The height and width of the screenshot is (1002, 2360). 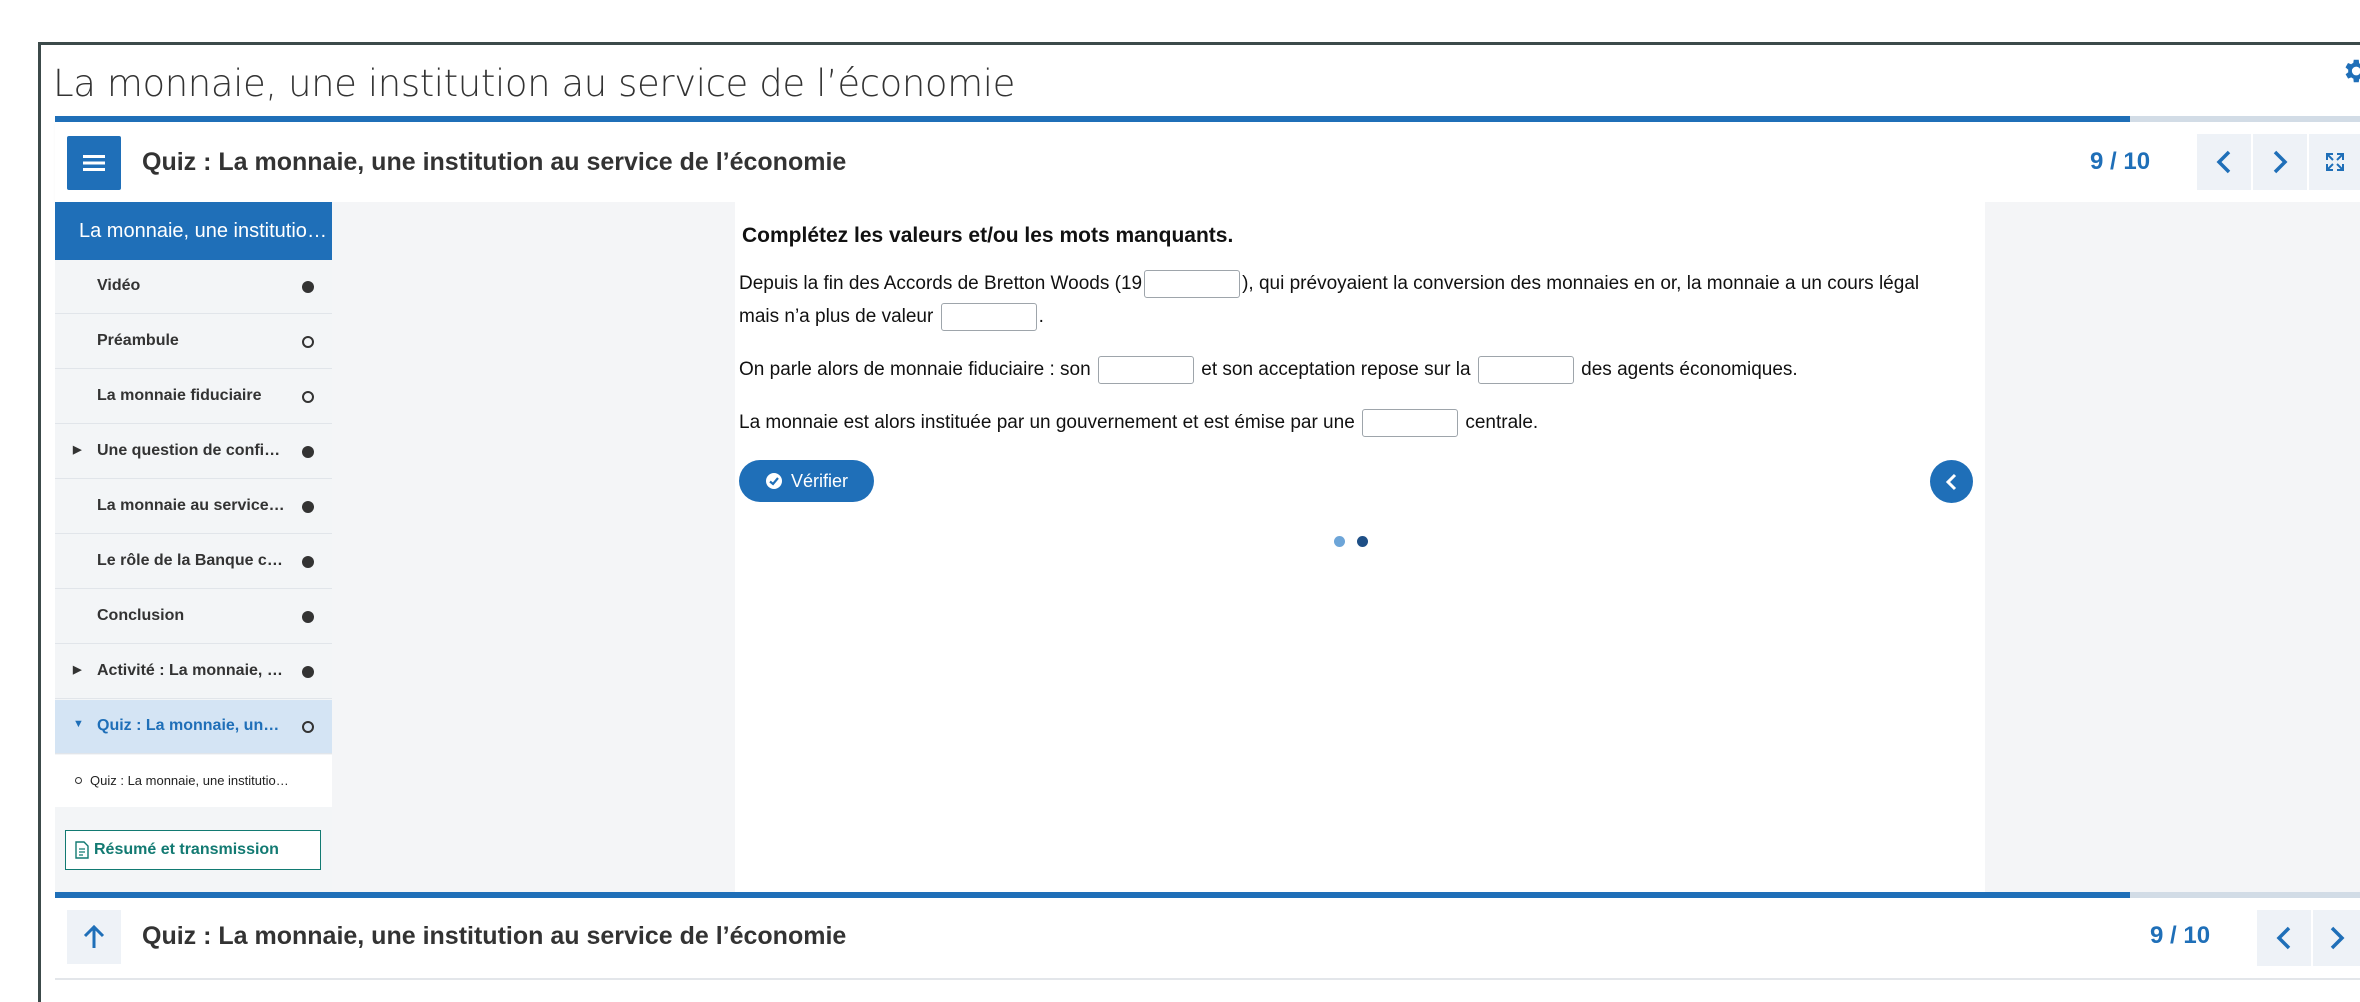 I want to click on blank-input-bank, so click(x=1410, y=422).